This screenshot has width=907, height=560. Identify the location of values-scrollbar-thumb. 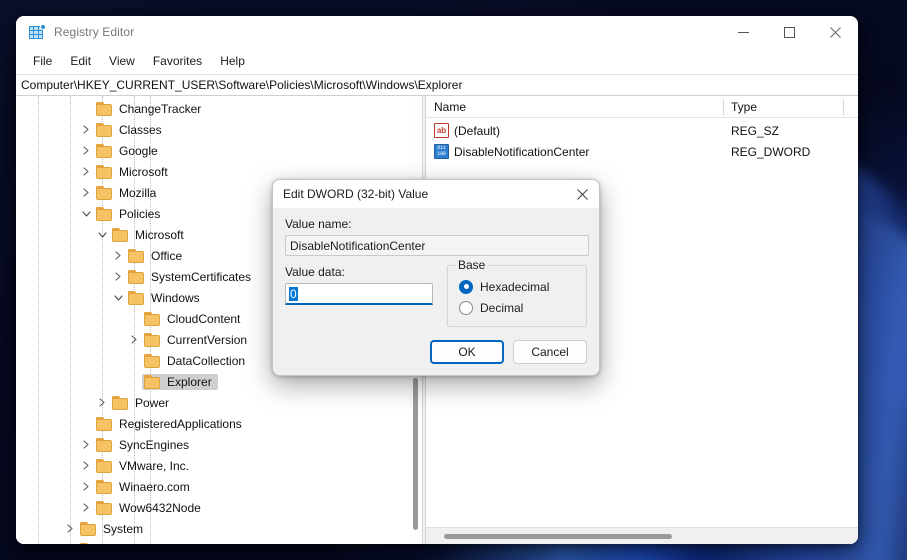
(558, 536).